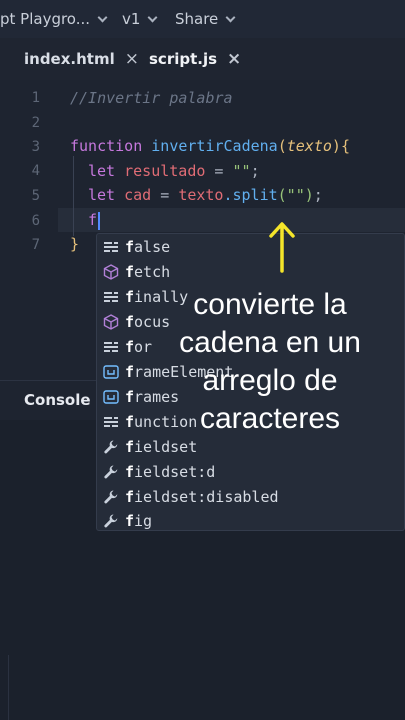  Describe the element at coordinates (35, 98) in the screenshot. I see `line-number: 1` at that location.